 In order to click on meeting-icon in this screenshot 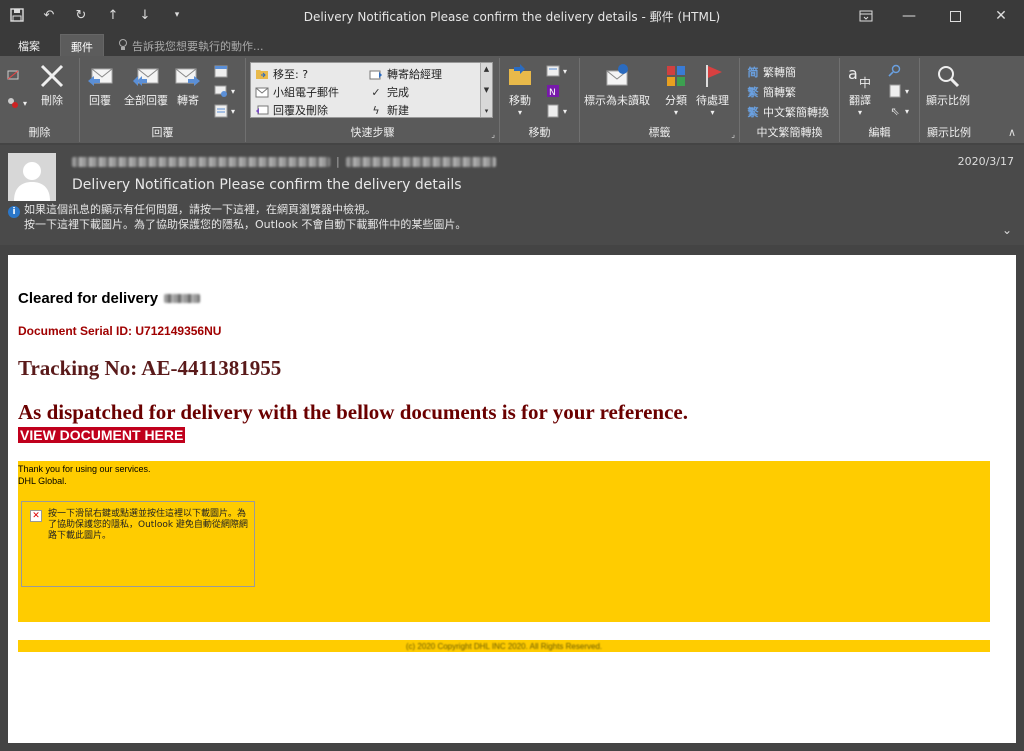, I will do `click(221, 71)`.